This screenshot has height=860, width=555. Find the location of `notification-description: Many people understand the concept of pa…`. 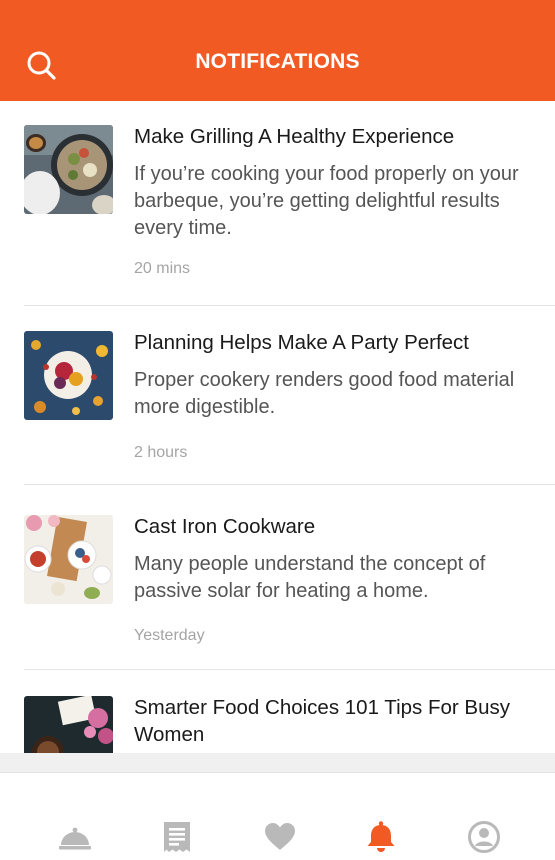

notification-description: Many people understand the concept of pa… is located at coordinates (310, 577).